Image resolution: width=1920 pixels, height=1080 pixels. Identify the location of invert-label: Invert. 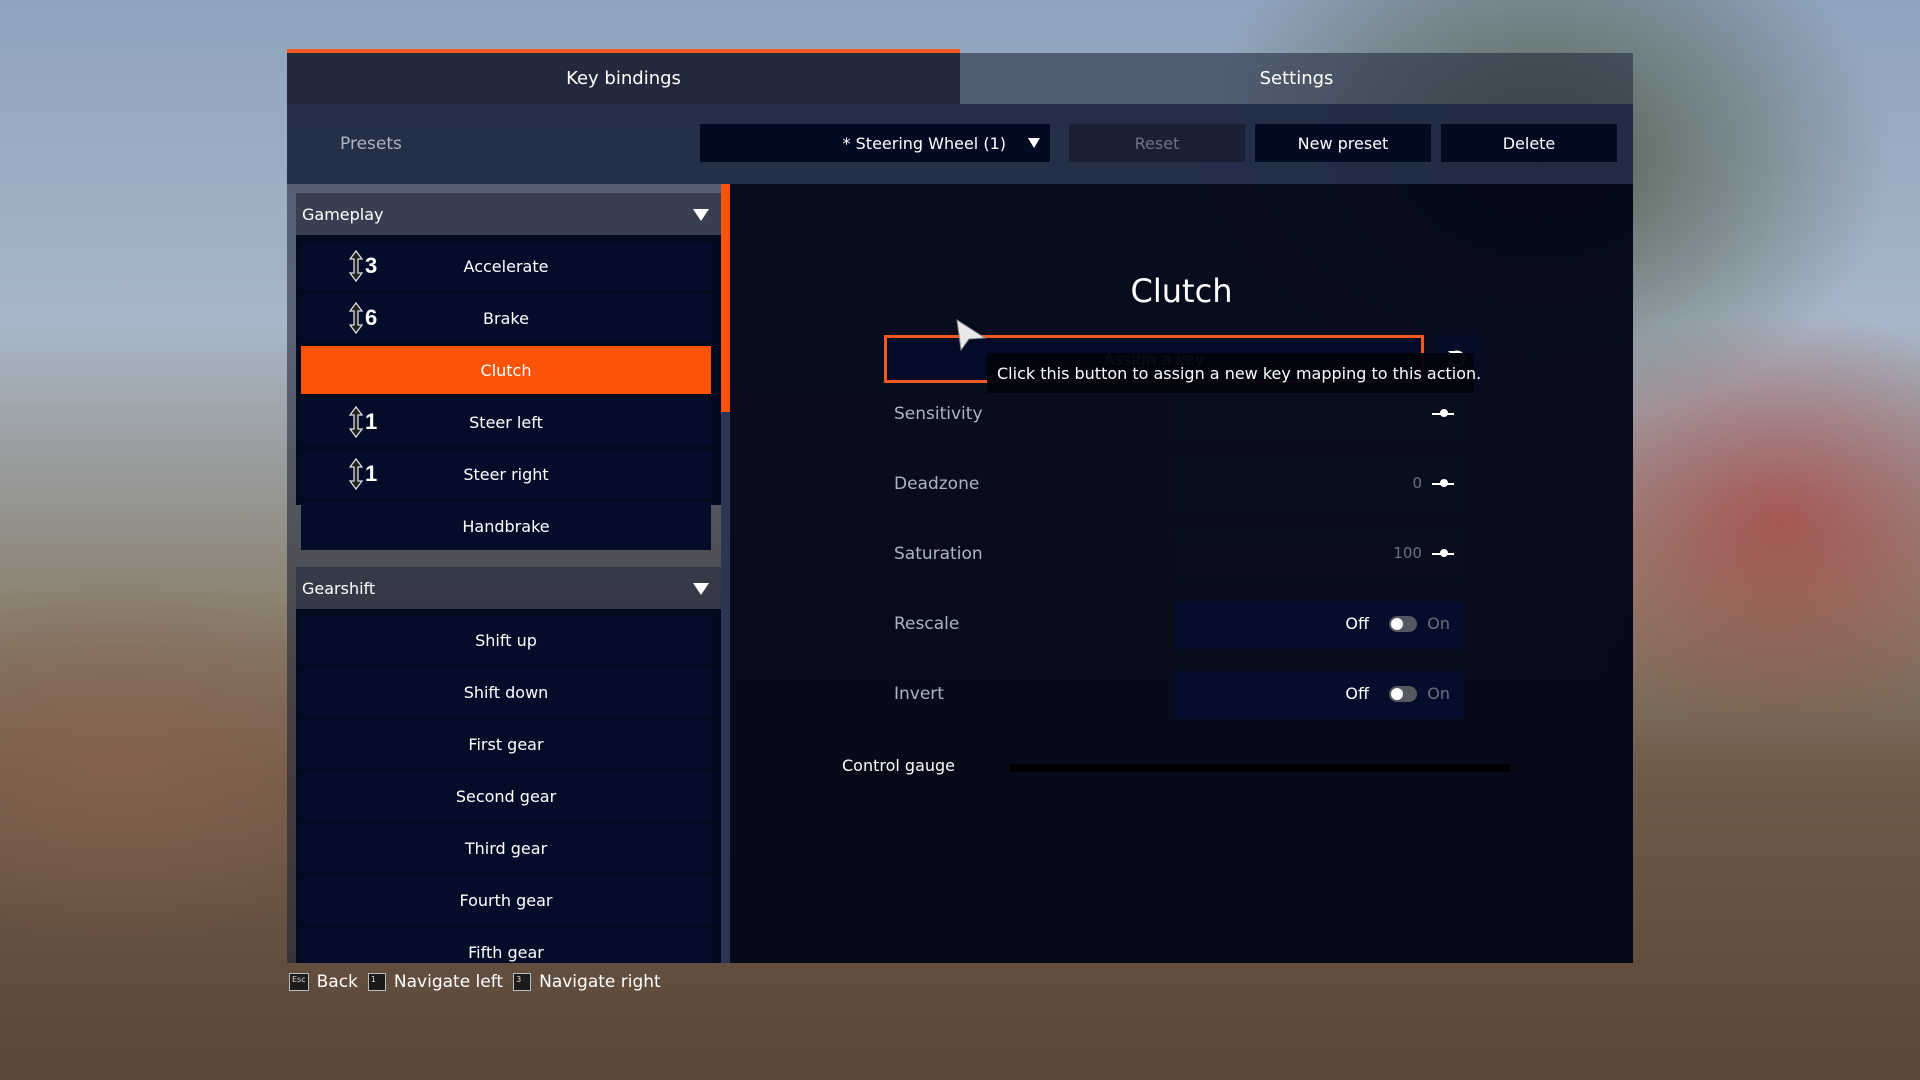
(919, 694).